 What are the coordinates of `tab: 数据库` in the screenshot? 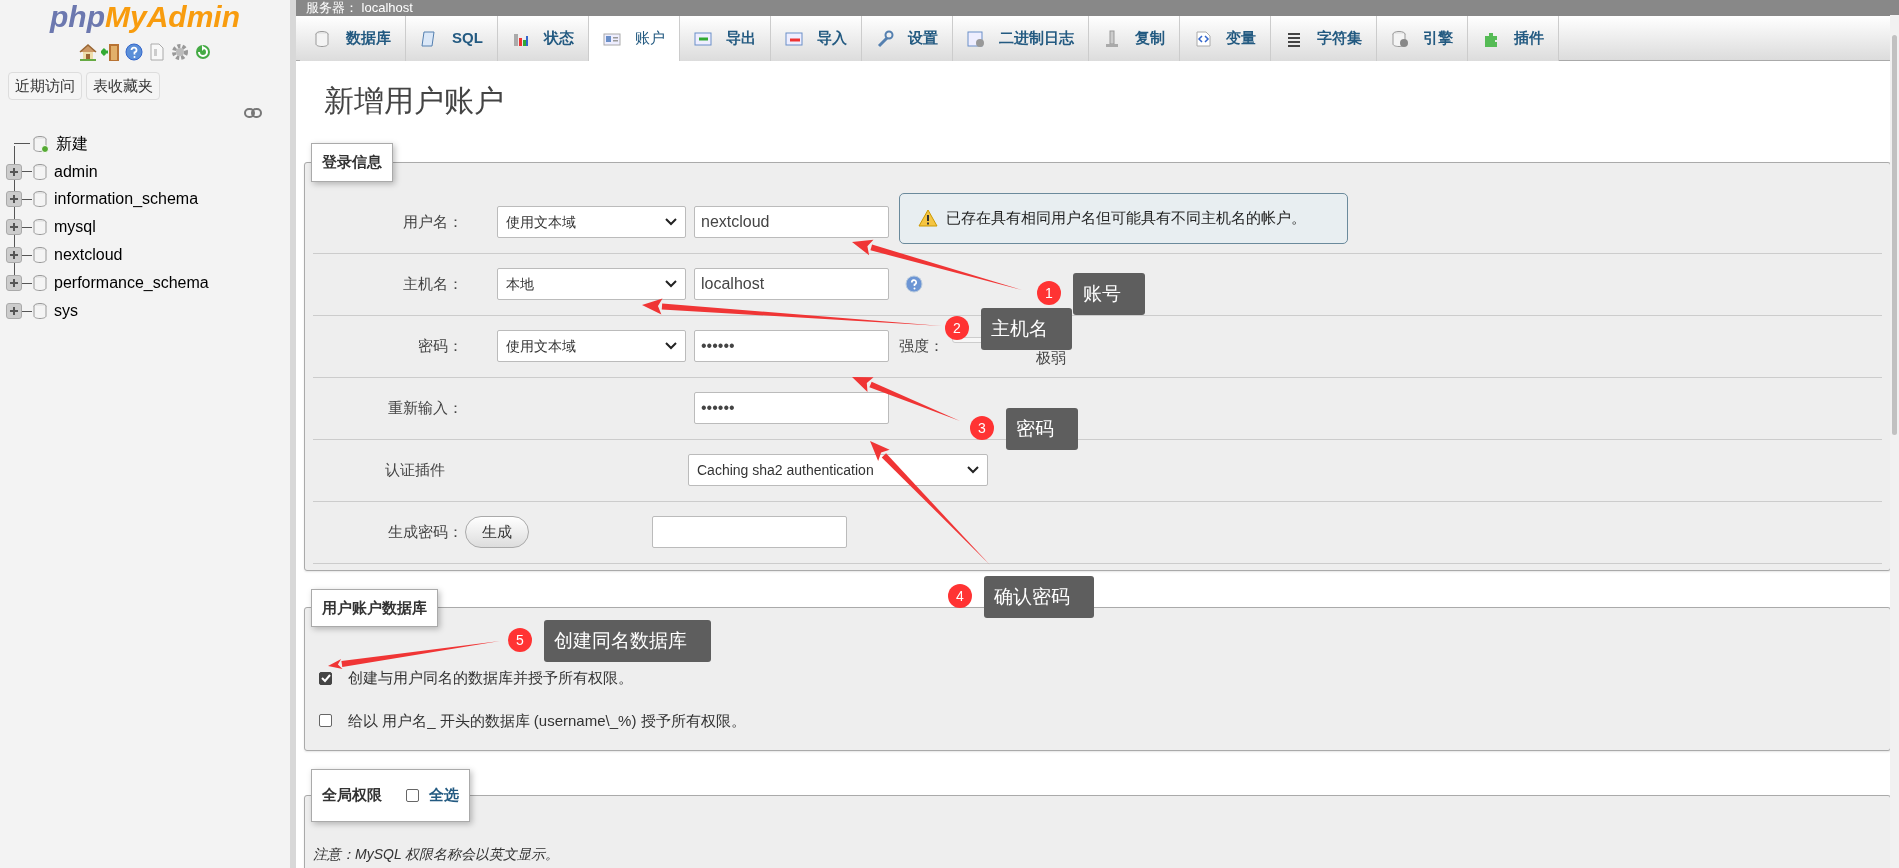 It's located at (353, 38).